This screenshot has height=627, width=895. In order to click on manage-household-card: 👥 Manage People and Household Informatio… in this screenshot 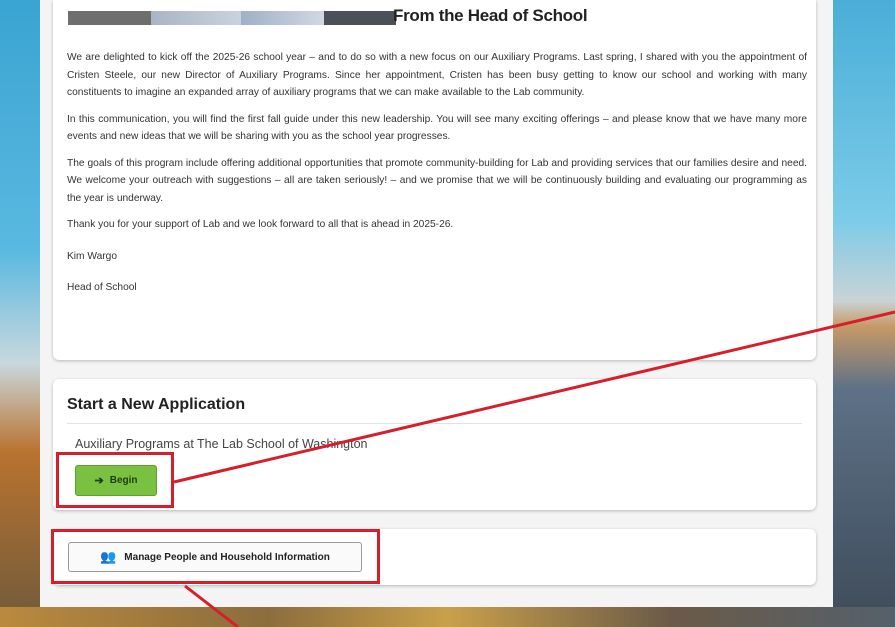, I will do `click(434, 557)`.